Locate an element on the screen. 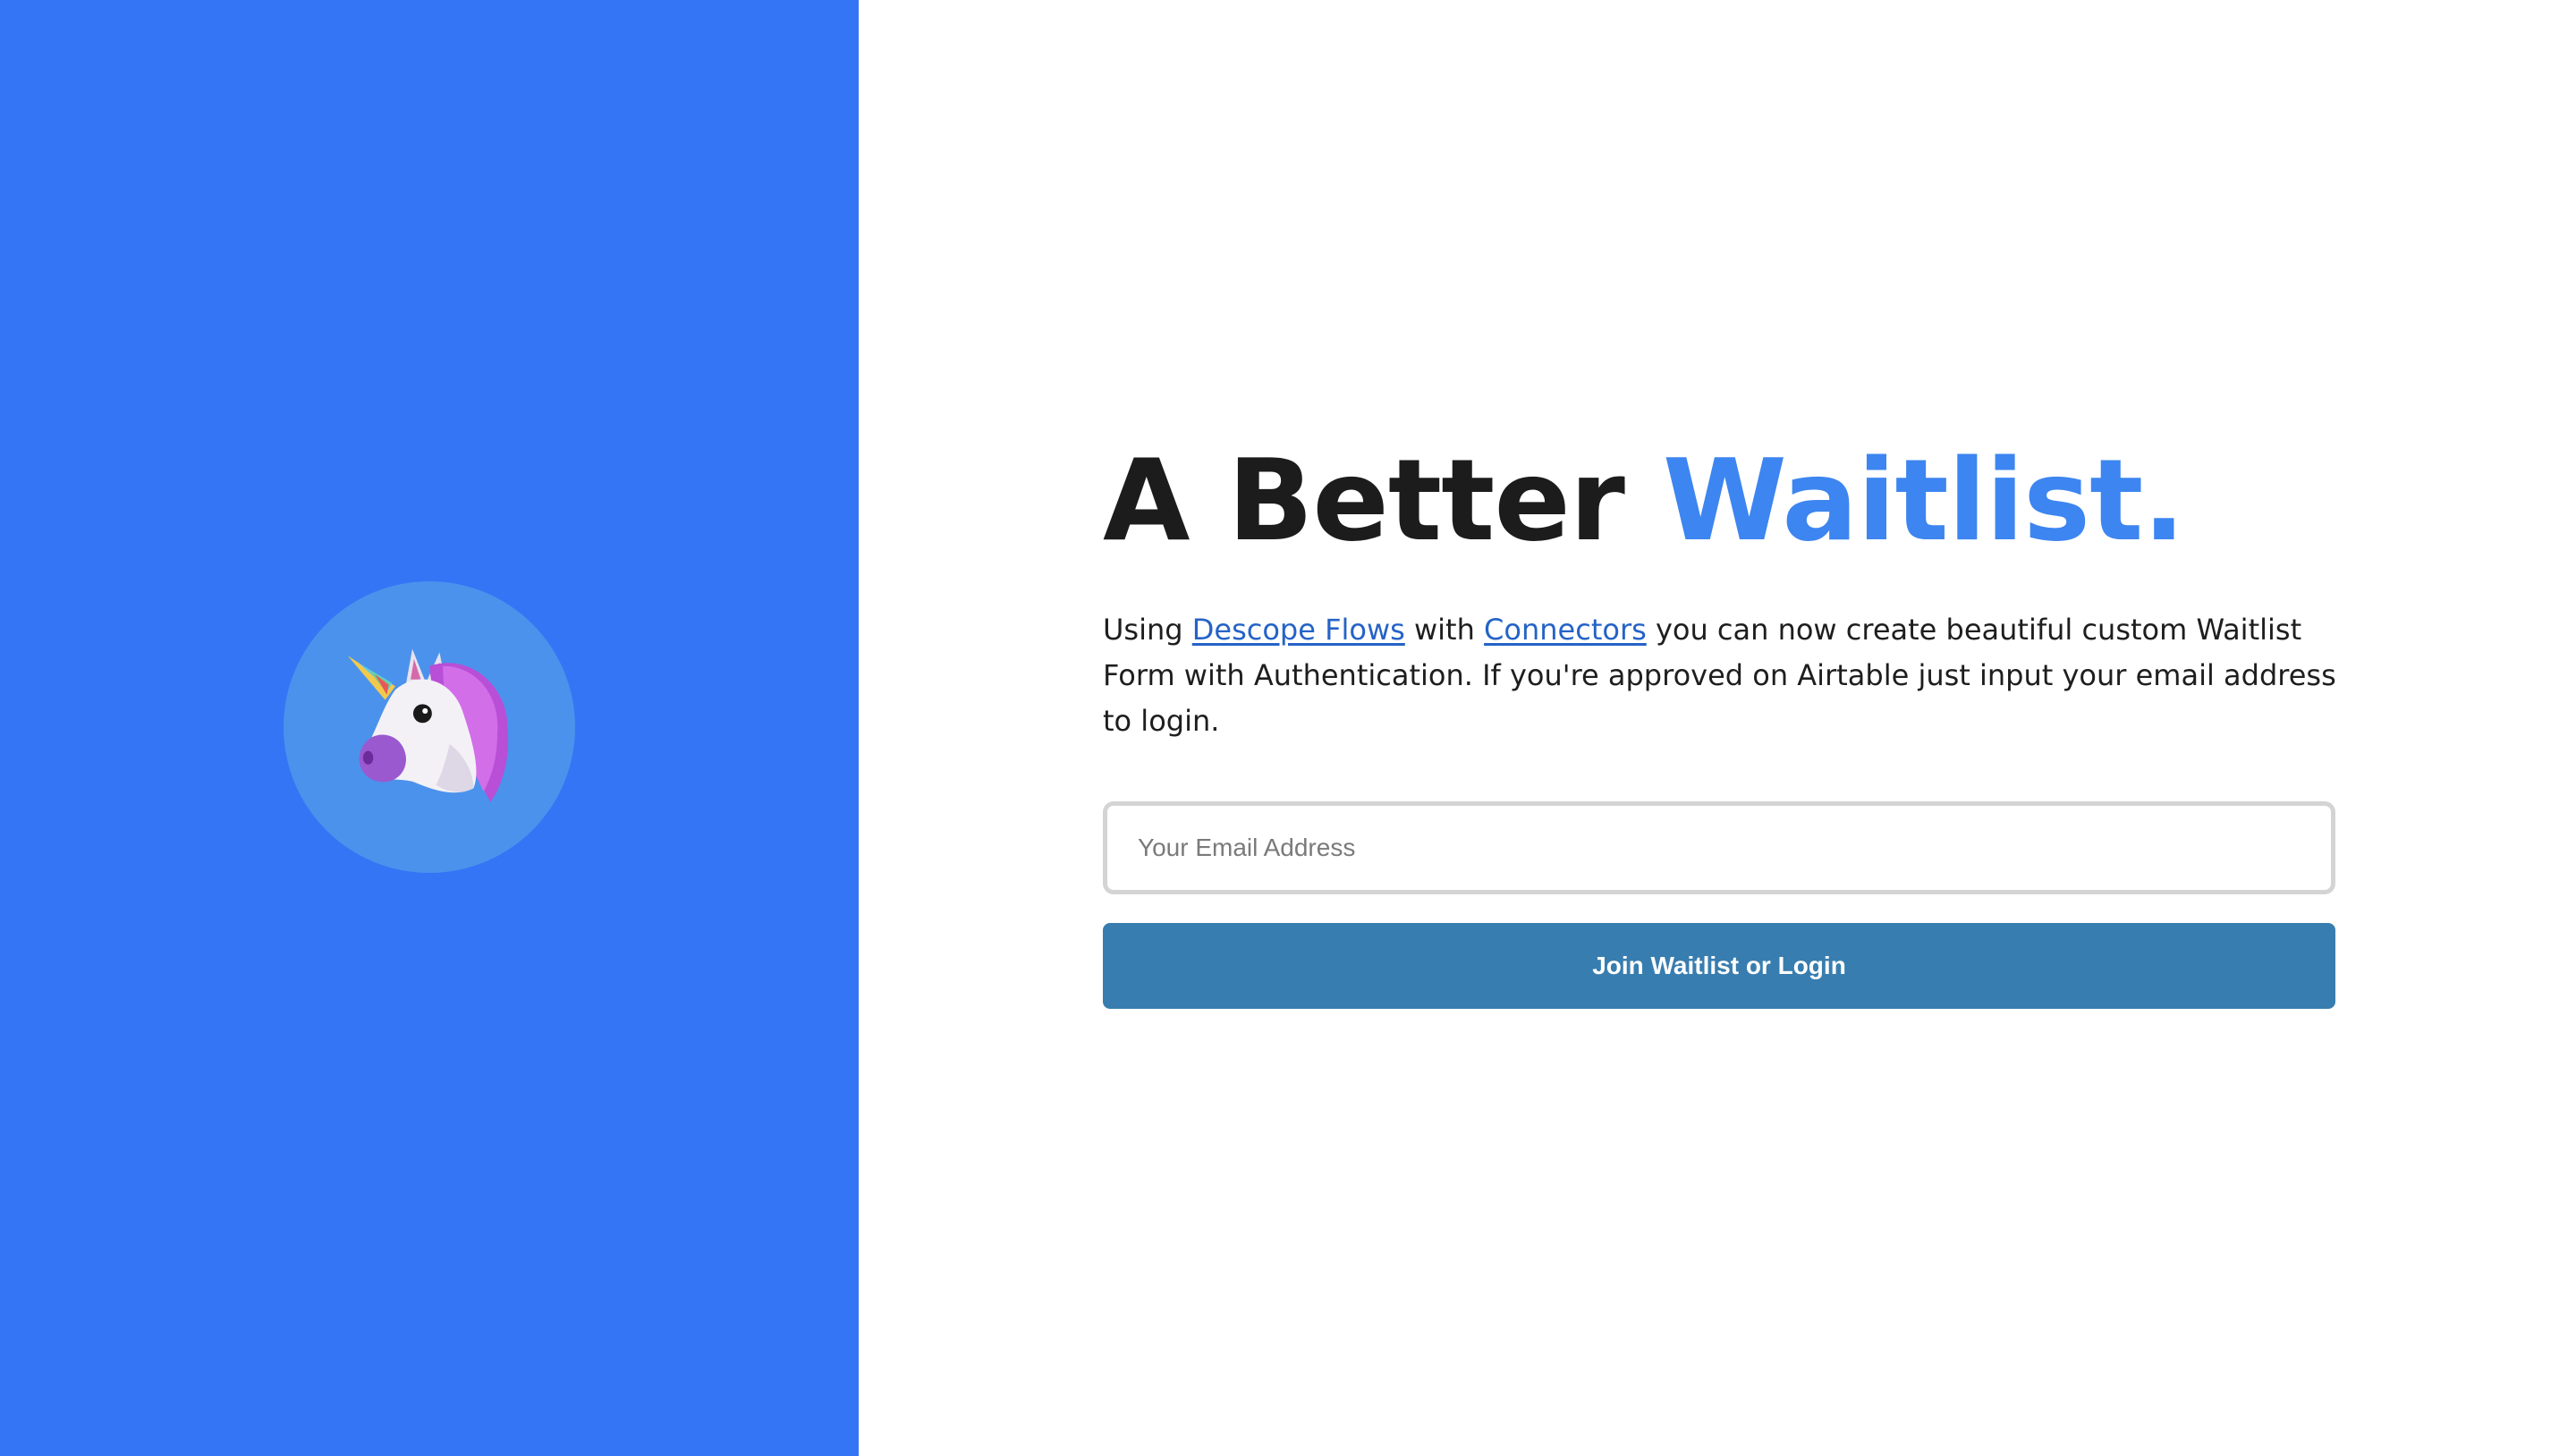  avatar is located at coordinates (429, 727).